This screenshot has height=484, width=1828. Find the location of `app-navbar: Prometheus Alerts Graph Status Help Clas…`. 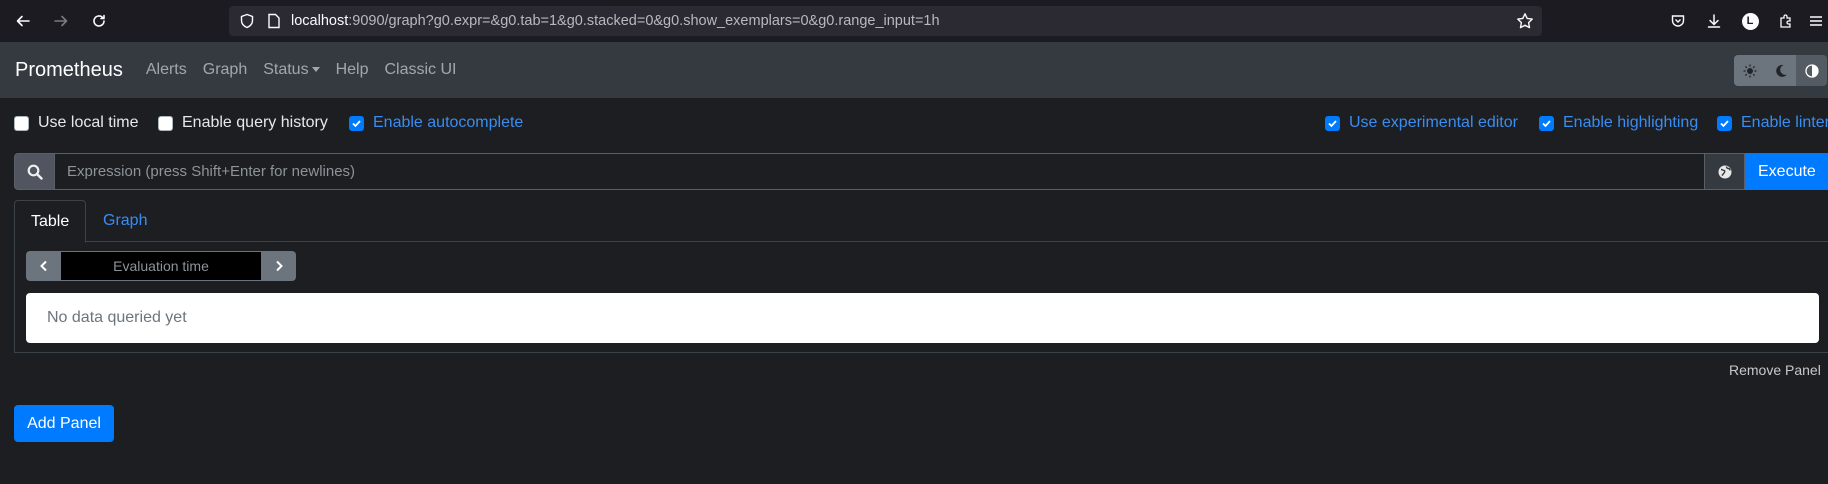

app-navbar: Prometheus Alerts Graph Status Help Clas… is located at coordinates (914, 70).